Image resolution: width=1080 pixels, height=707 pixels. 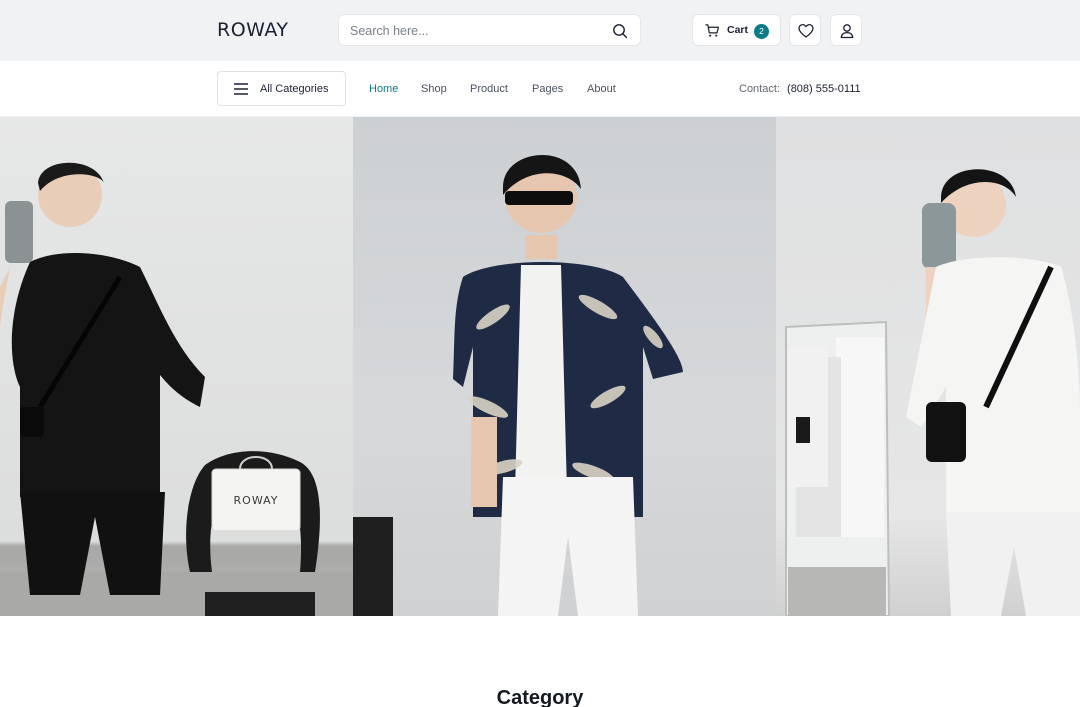 I want to click on cart-button: Cart 2, so click(x=736, y=30).